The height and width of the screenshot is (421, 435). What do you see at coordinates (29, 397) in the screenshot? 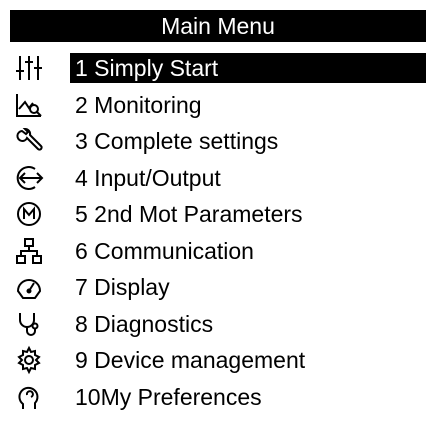
I see `user-head-icon` at bounding box center [29, 397].